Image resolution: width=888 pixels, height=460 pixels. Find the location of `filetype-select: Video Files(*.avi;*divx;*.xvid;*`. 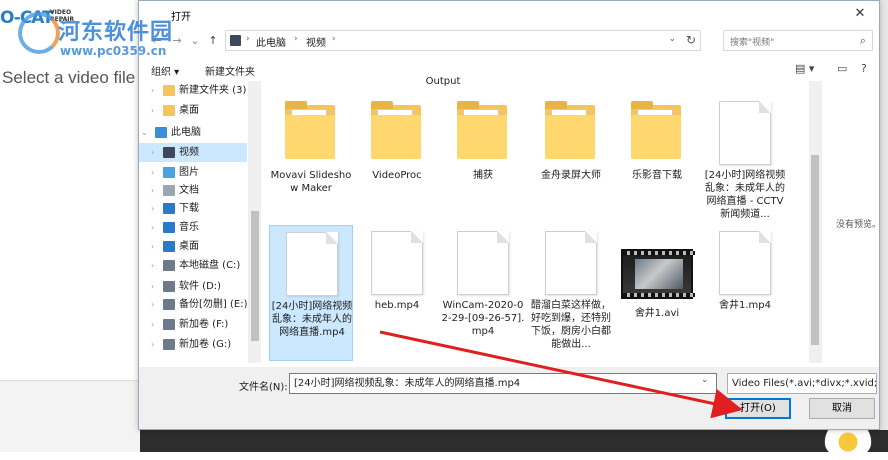

filetype-select: Video Files(*.avi;*divx;*.xvid;* is located at coordinates (802, 383).